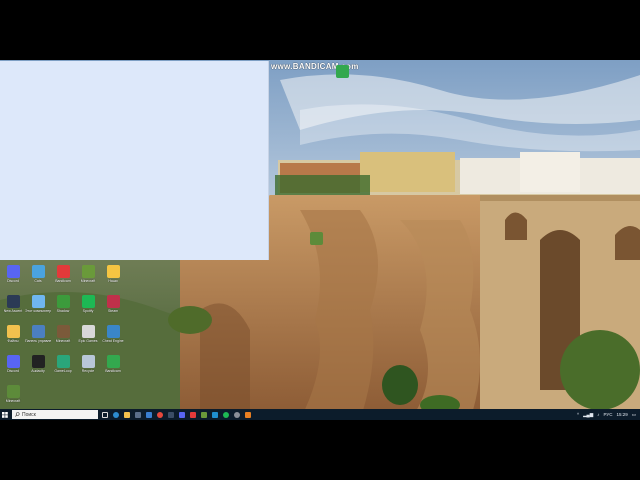 This screenshot has height=480, width=640. I want to click on desktop-icon: Этот компьютер, so click(38, 308).